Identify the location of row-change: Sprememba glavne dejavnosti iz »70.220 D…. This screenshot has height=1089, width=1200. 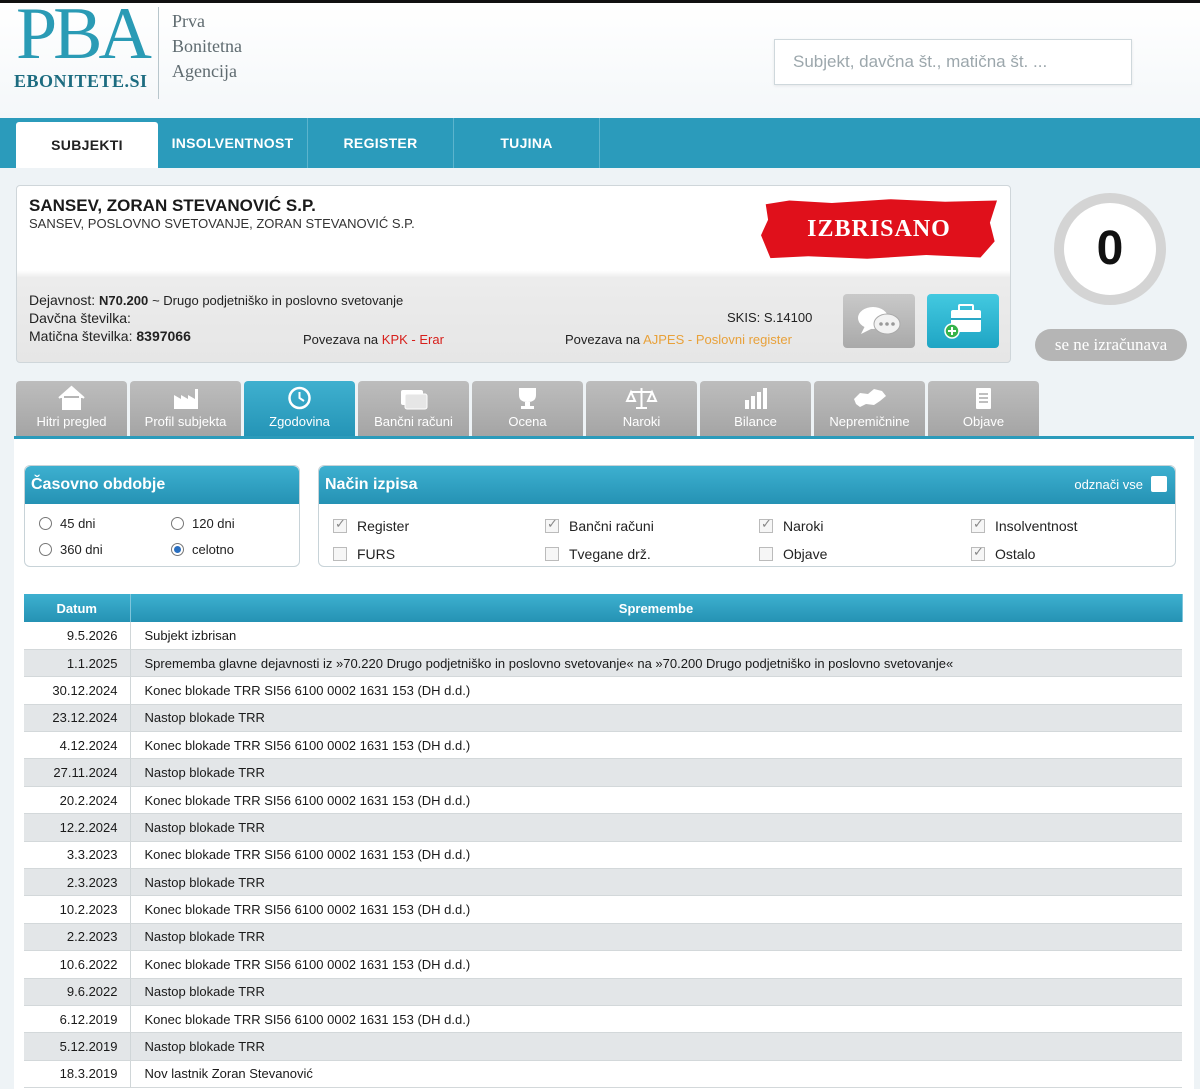
(656, 663).